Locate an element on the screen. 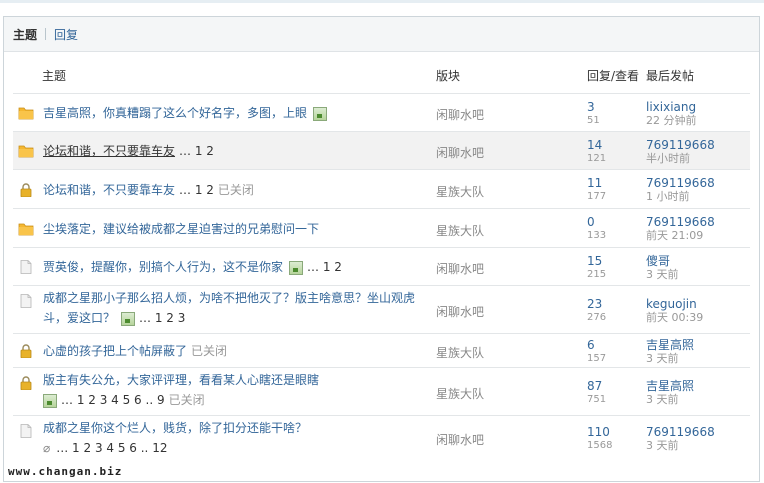 The height and width of the screenshot is (483, 764). thread-row: 心虚的孩子把上个帖屏蔽了 已关闭 星族大队 6 157 吉星高照 3 天前 is located at coordinates (381, 350).